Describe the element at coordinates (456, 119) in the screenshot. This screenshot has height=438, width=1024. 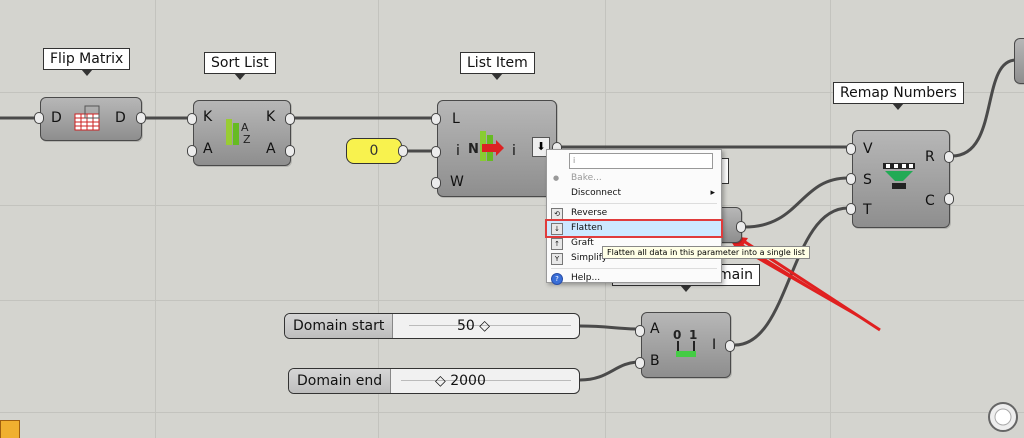
I see `port-label: L` at that location.